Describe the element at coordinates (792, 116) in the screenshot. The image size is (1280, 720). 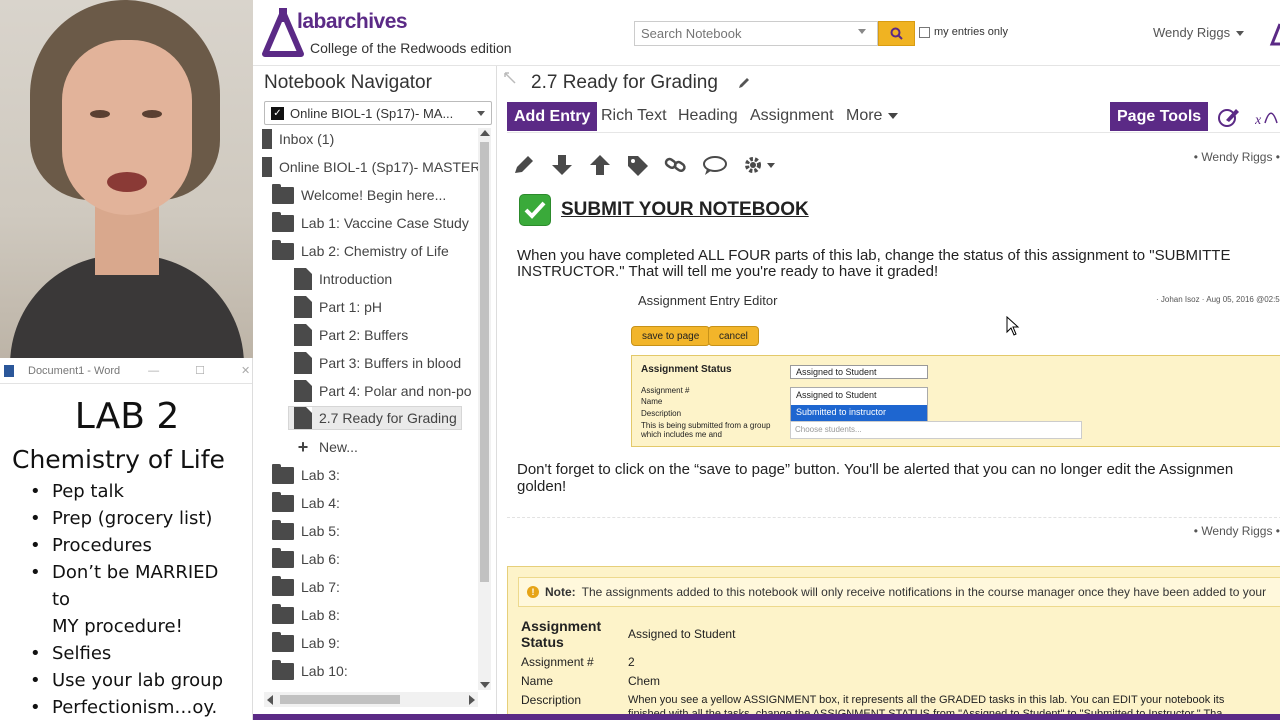
I see `assignment-button: Assignment` at that location.